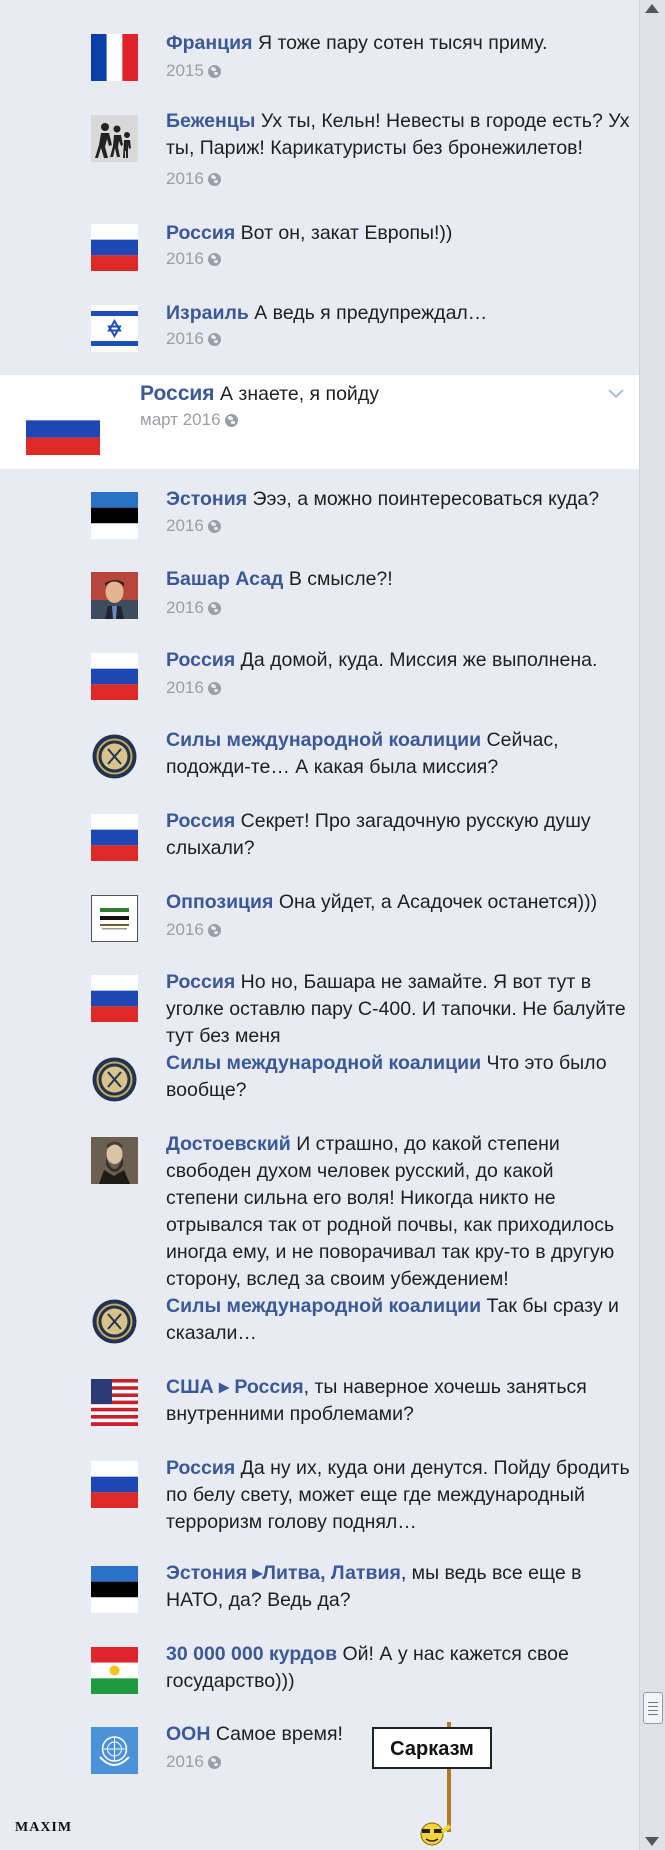  Describe the element at coordinates (114, 1160) in the screenshot. I see `dostoevsky-portrait-icon` at that location.